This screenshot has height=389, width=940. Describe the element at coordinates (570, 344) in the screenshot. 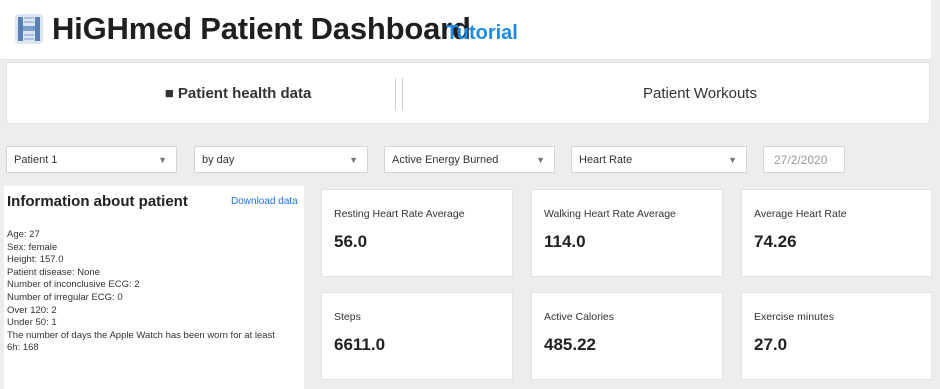

I see `stat-value: 485.22` at that location.